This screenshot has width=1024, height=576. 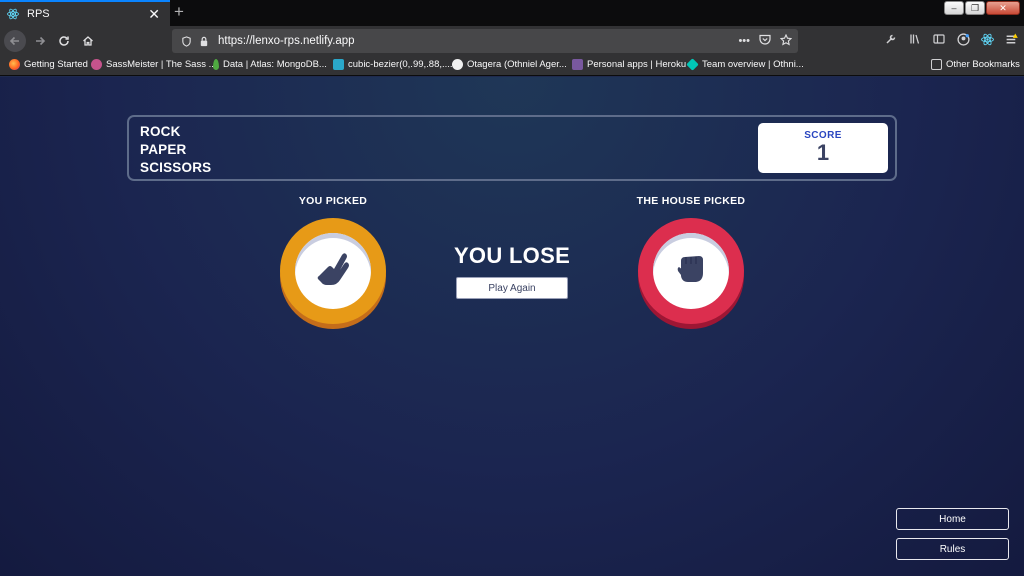 I want to click on minimize-window-icon: –, so click(x=954, y=8).